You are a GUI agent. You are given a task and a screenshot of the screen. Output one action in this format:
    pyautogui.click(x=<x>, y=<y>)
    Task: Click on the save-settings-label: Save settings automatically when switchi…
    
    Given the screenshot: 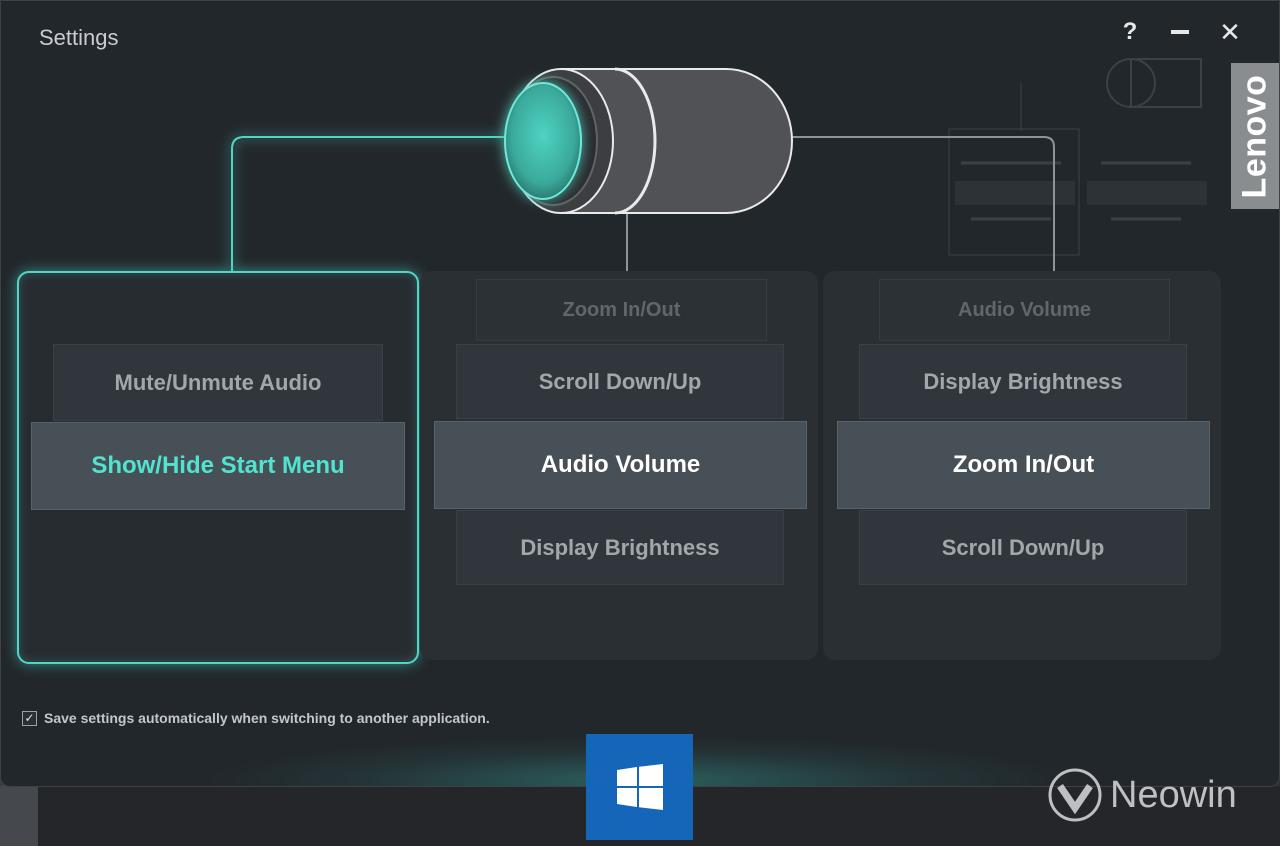 What is the action you would take?
    pyautogui.click(x=267, y=718)
    